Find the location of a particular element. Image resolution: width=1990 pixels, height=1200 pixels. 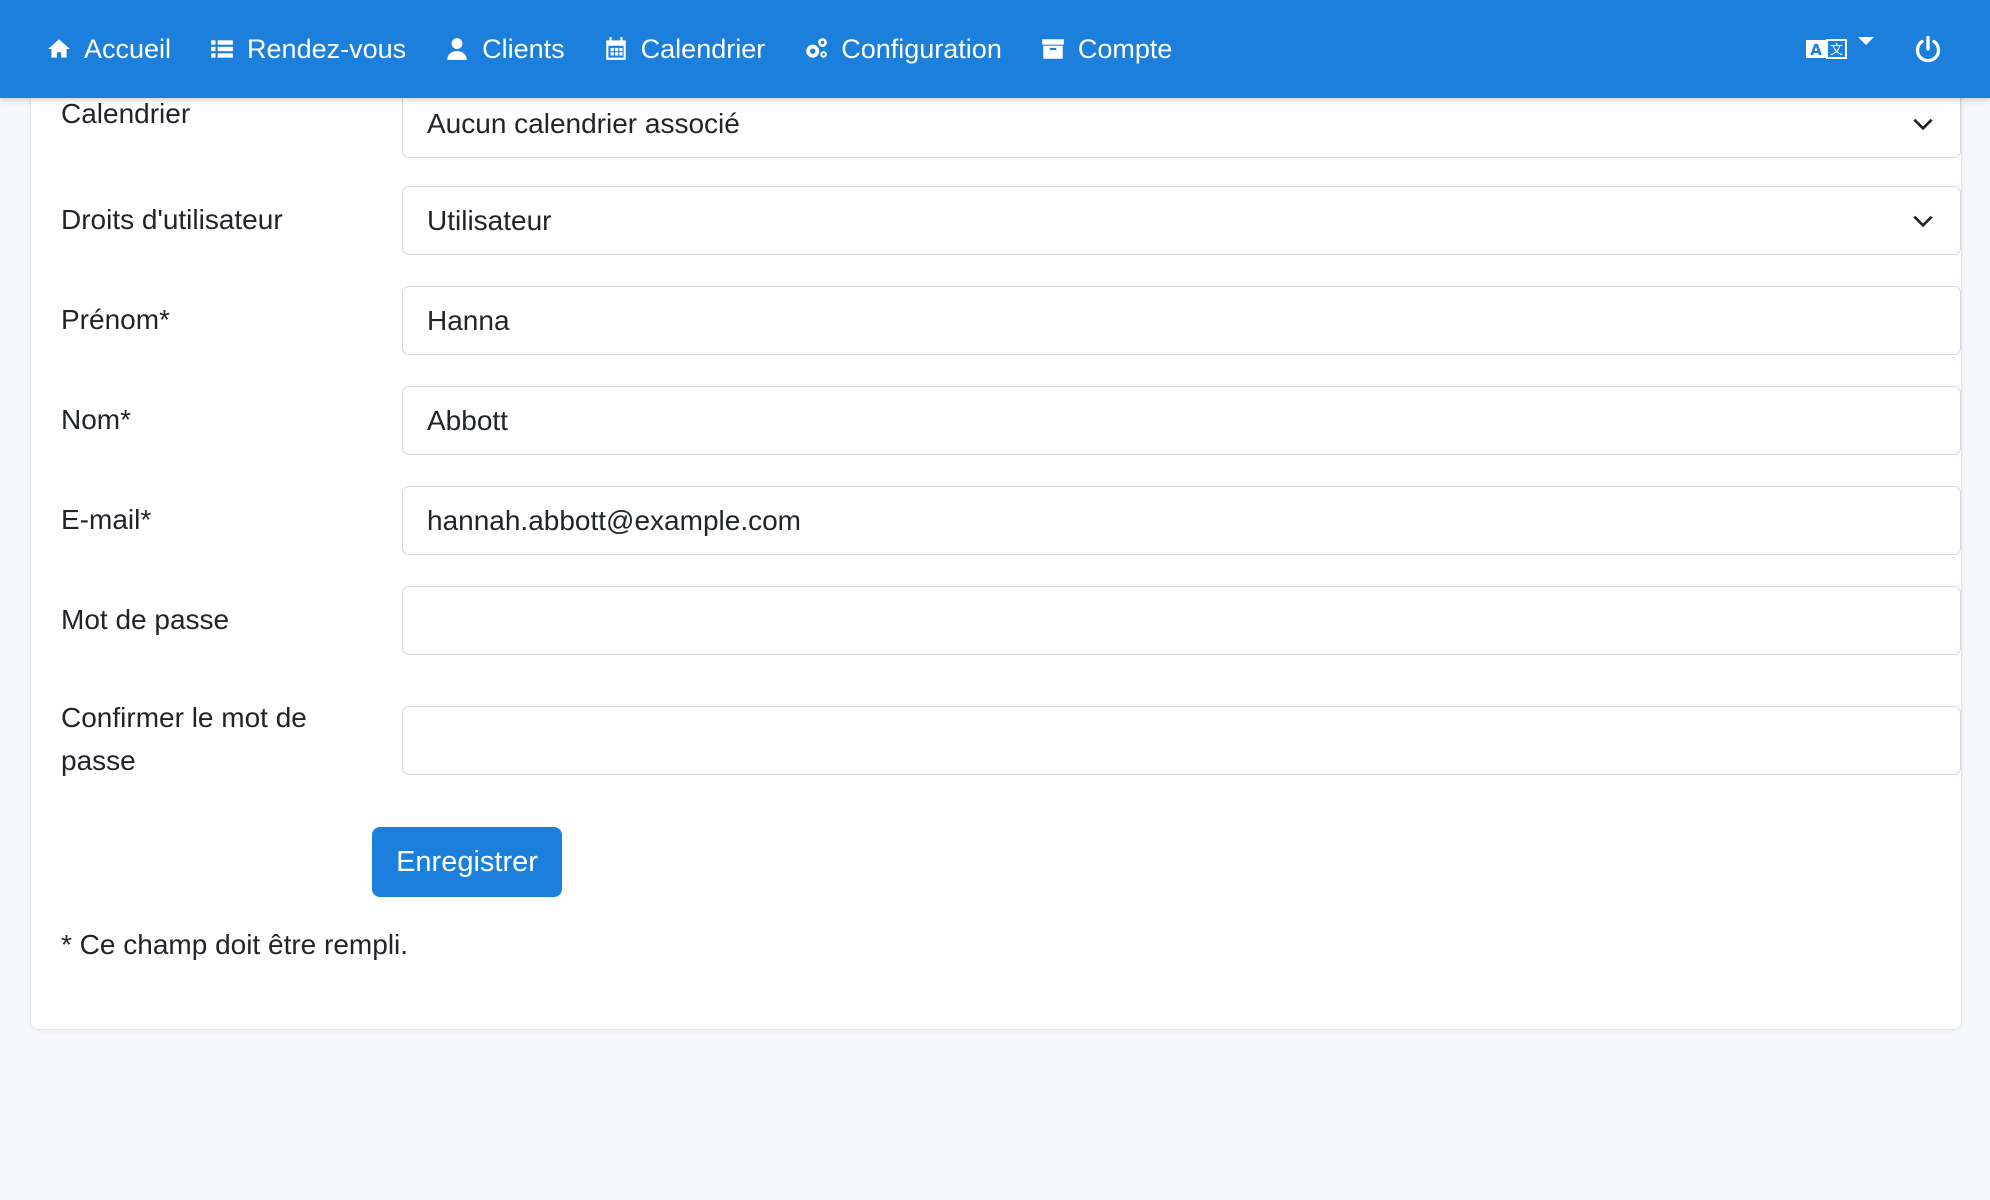

calendar-select-value: Aucun calendrier associé is located at coordinates (583, 123).